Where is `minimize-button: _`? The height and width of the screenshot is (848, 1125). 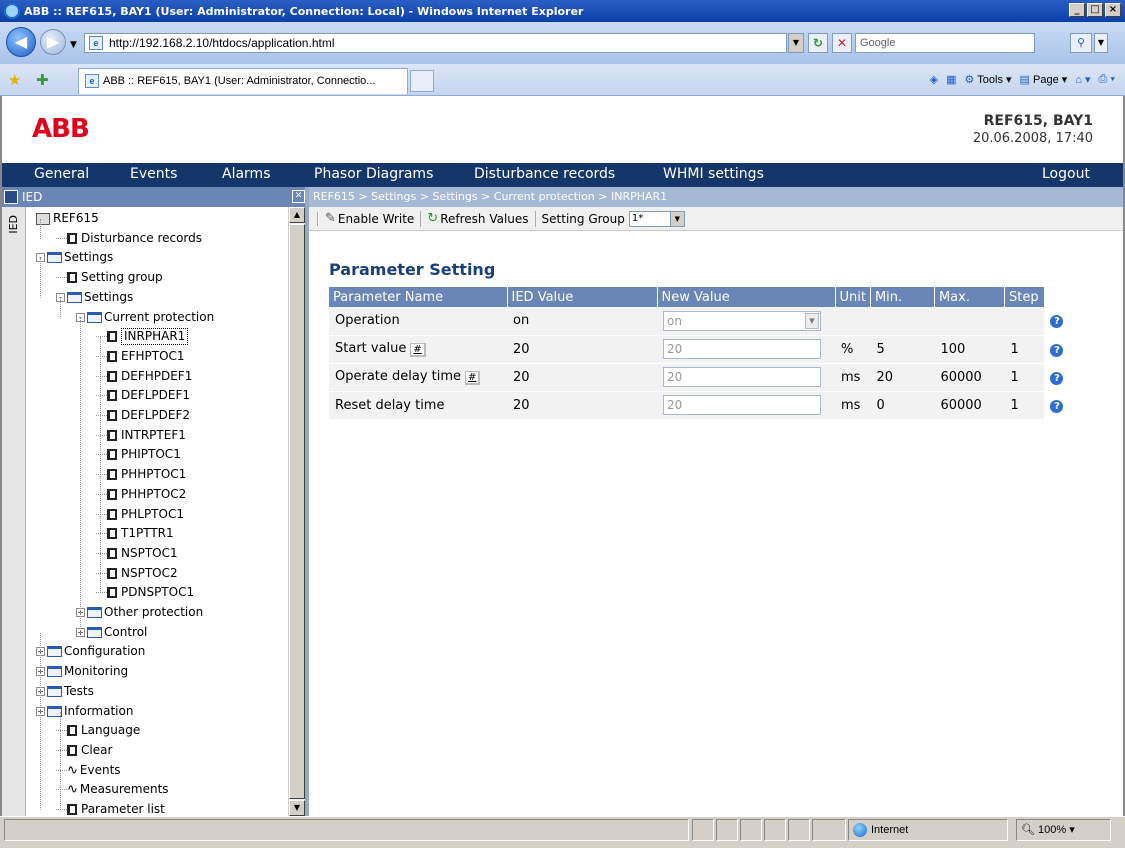 minimize-button: _ is located at coordinates (1077, 10).